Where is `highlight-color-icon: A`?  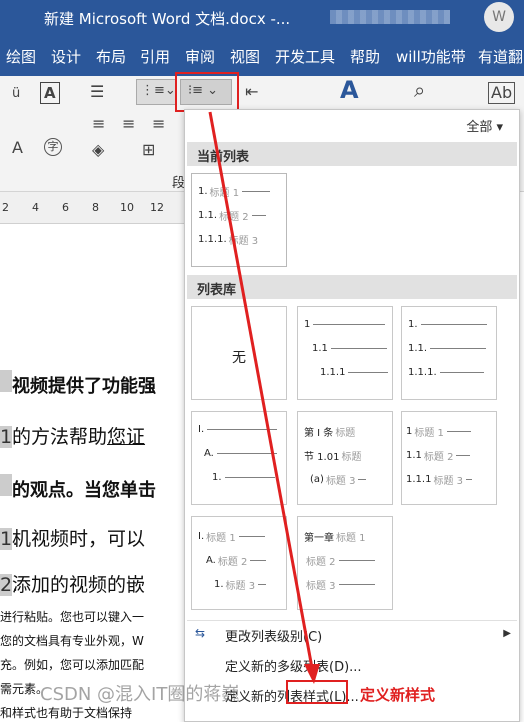
highlight-color-icon: A is located at coordinates (17, 148).